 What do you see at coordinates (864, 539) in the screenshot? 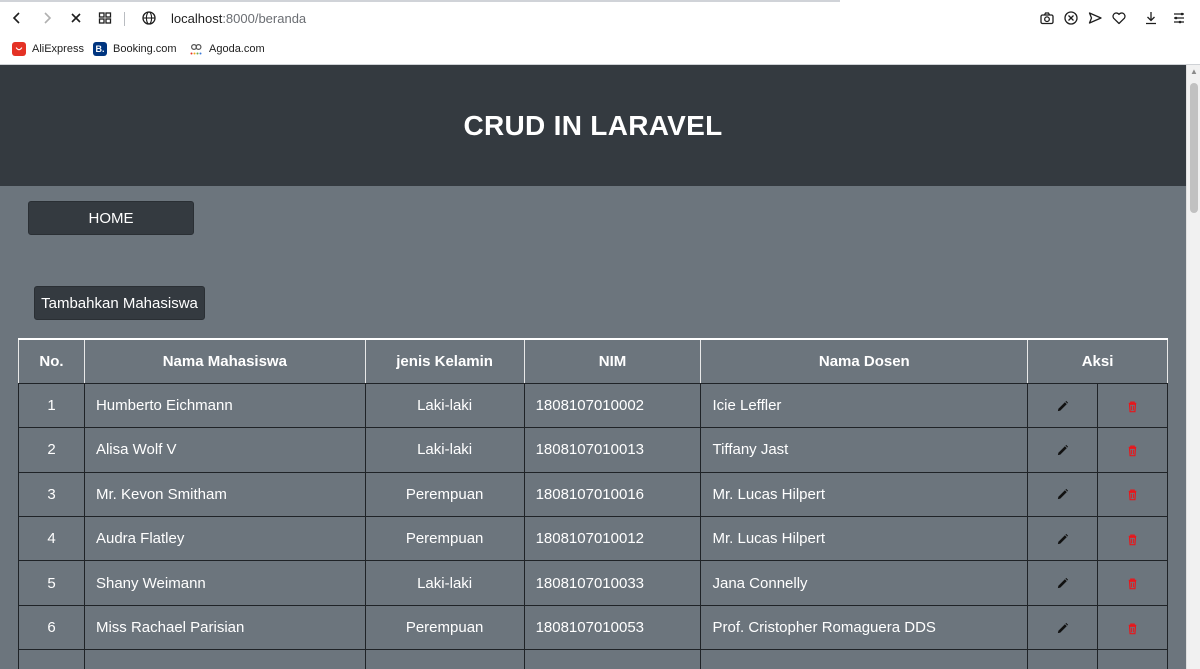
I see `cell-nama-dosen: Mr. Lucas Hilpert` at bounding box center [864, 539].